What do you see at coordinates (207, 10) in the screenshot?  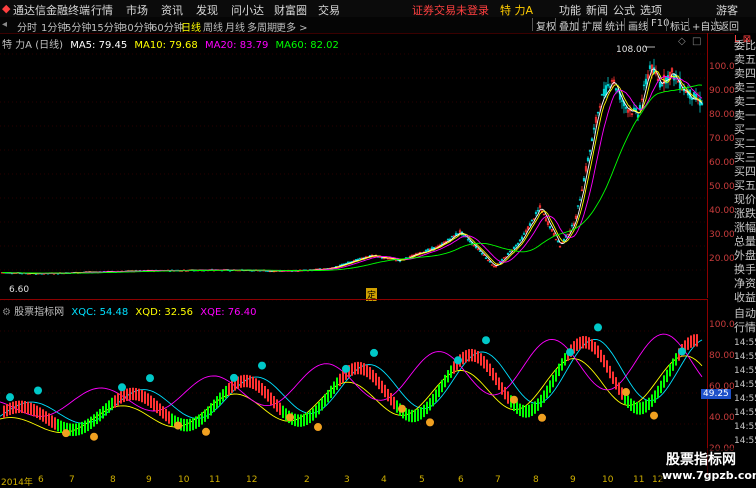 I see `menu-discover: 发现` at bounding box center [207, 10].